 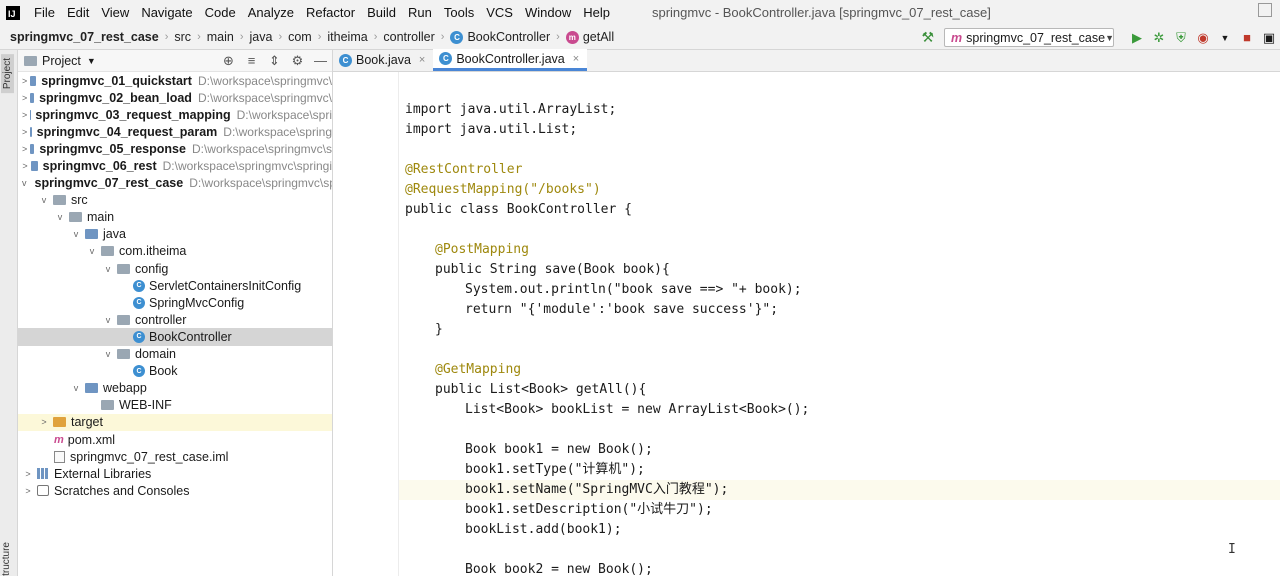 What do you see at coordinates (420, 12) in the screenshot?
I see `menu-run: Run` at bounding box center [420, 12].